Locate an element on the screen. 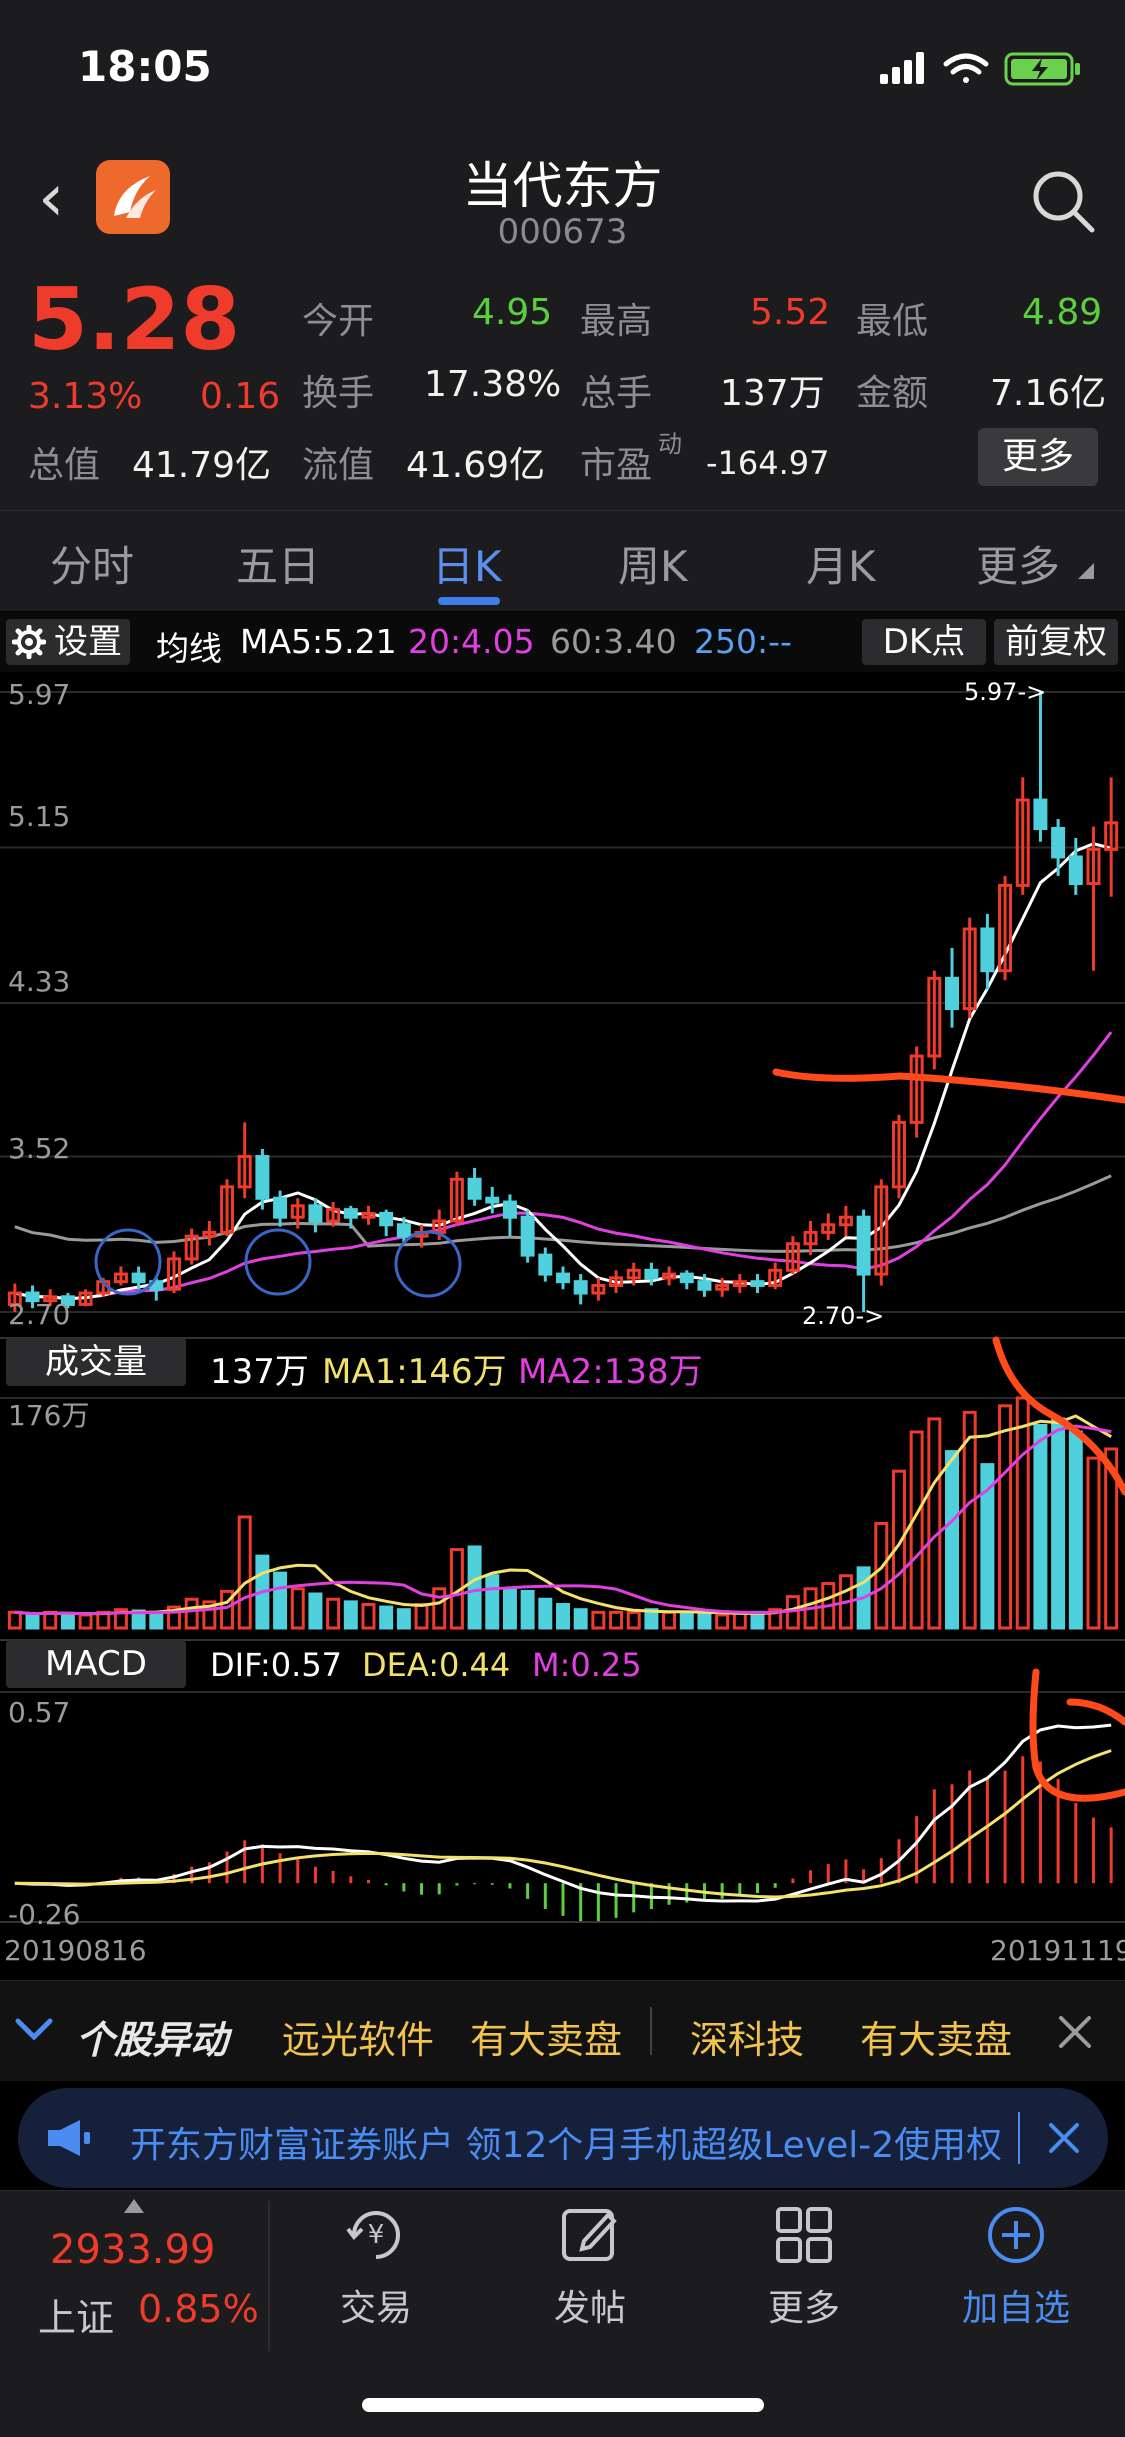  last-price: 5.28 is located at coordinates (134, 320).